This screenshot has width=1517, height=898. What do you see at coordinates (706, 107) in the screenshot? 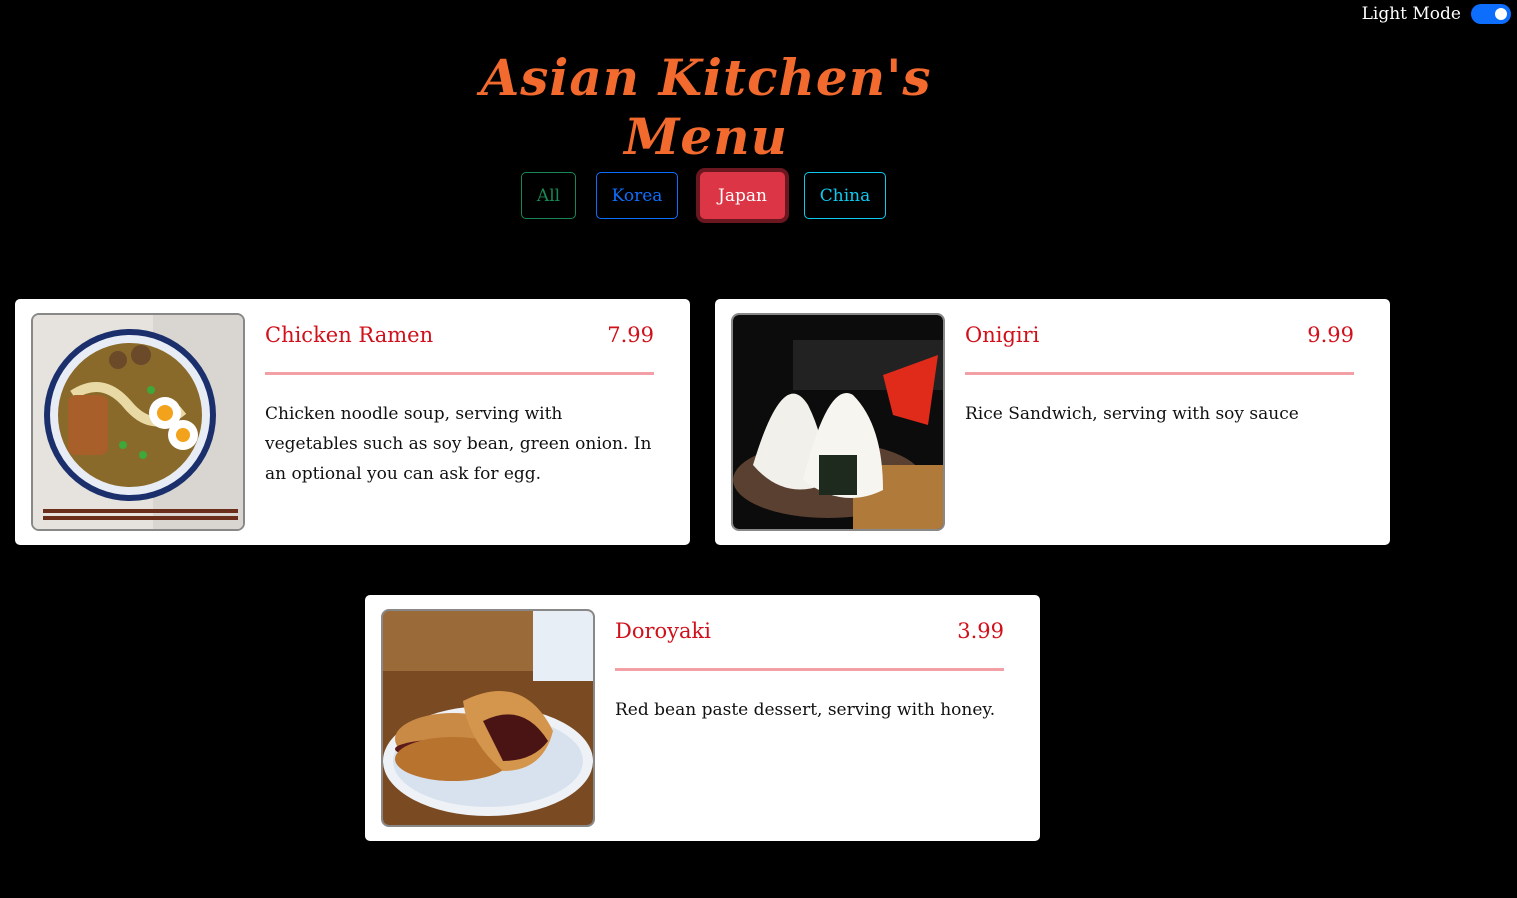
I see `page-title: Asian Kitchen's Menu` at bounding box center [706, 107].